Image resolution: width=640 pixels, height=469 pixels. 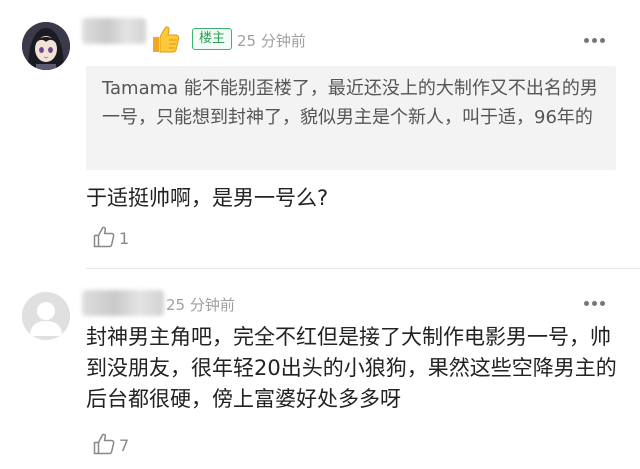 I want to click on like-count: 1, so click(x=124, y=238).